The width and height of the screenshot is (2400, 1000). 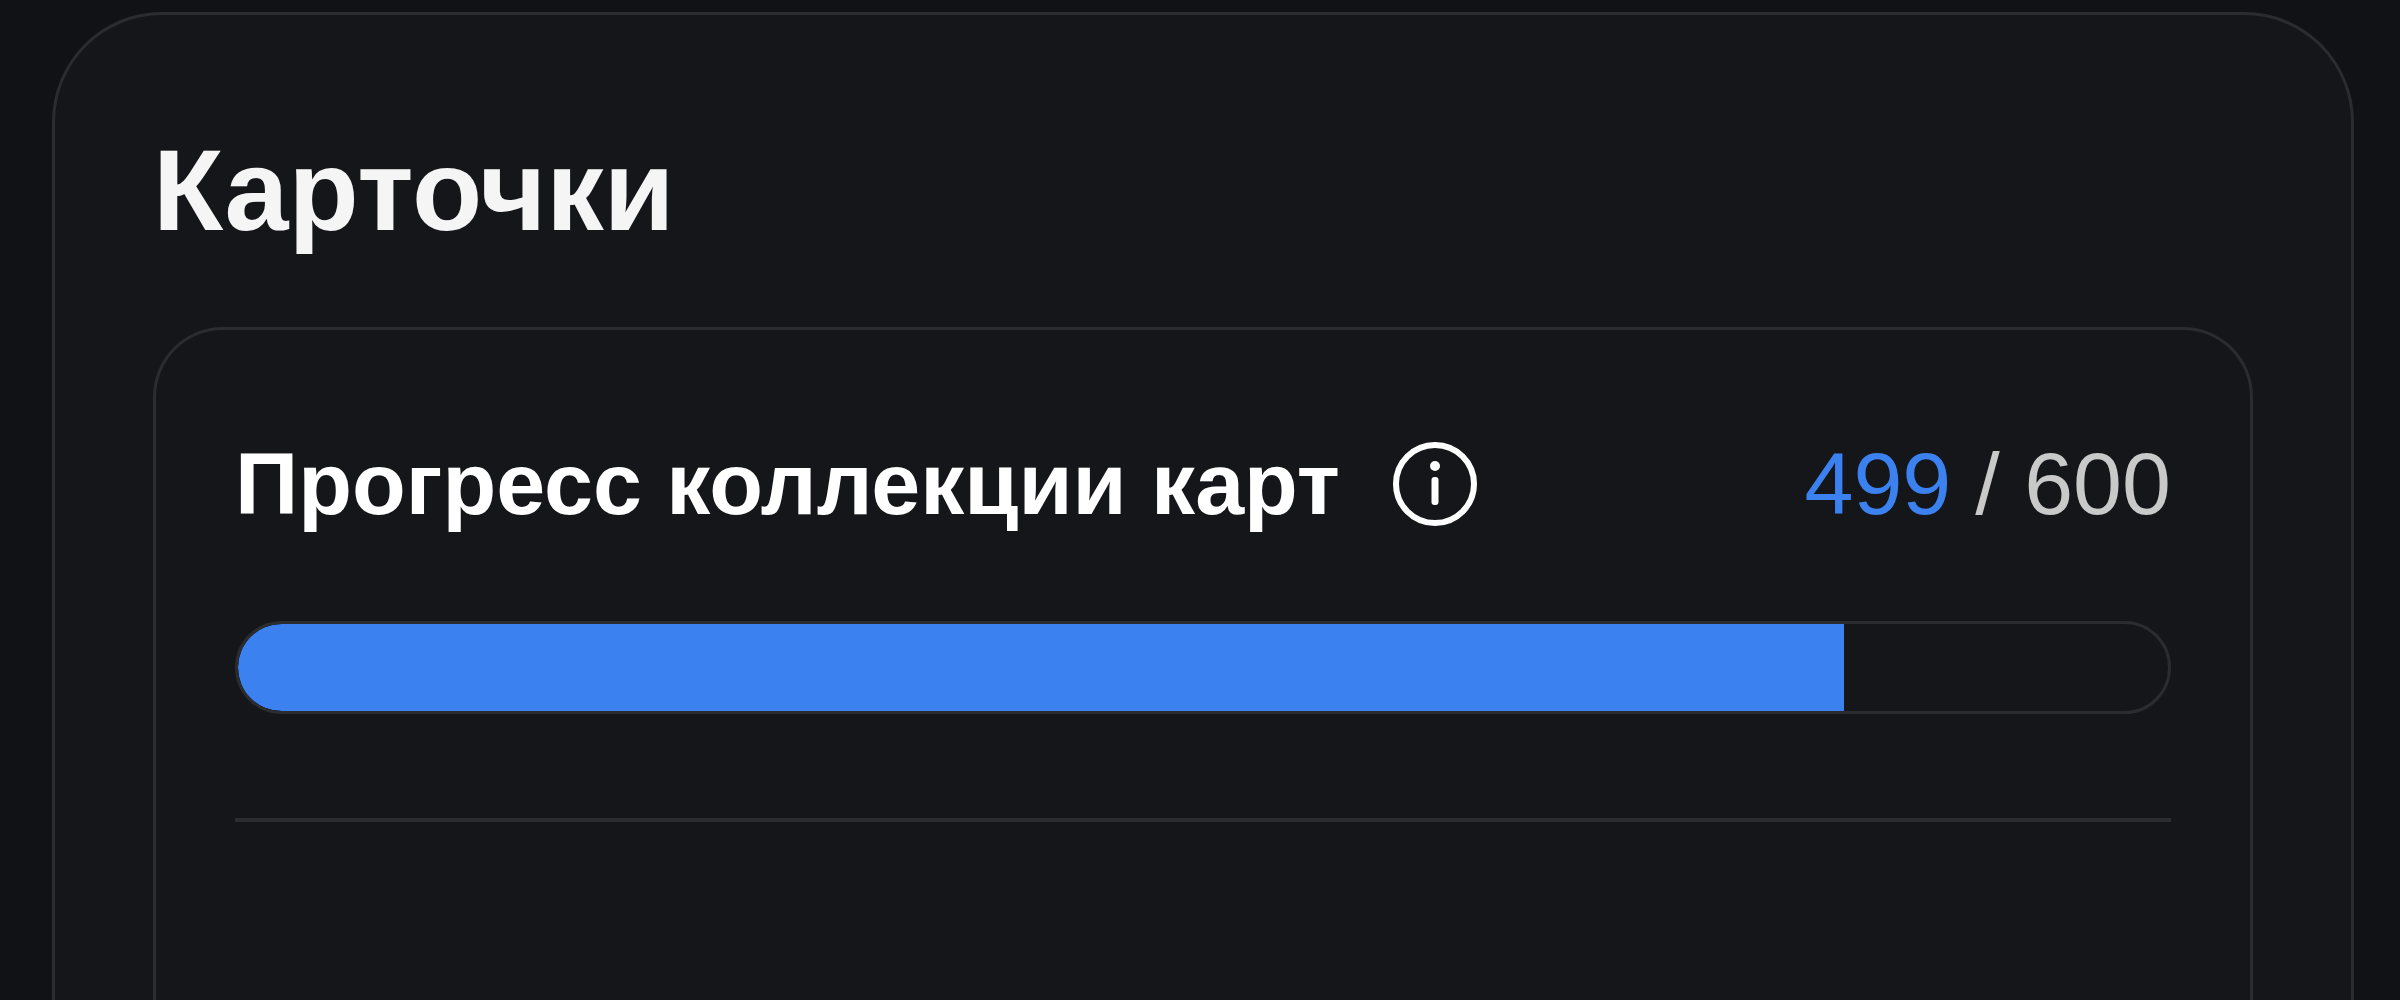 What do you see at coordinates (787, 484) in the screenshot?
I see `progress-label: Прогресс коллекции карт` at bounding box center [787, 484].